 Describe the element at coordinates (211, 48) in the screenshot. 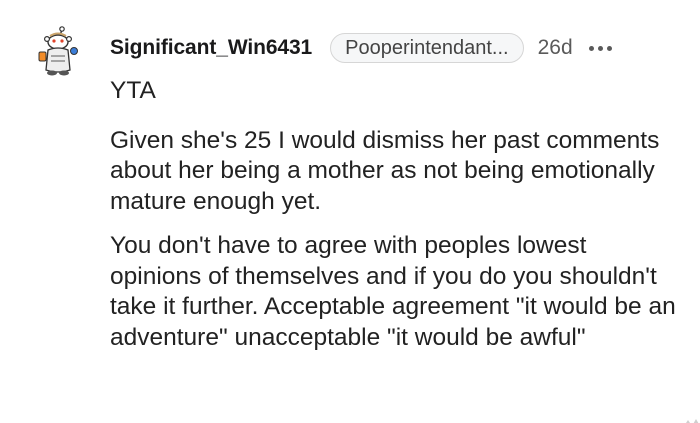

I see `comment-author: Significant_Win6431` at that location.